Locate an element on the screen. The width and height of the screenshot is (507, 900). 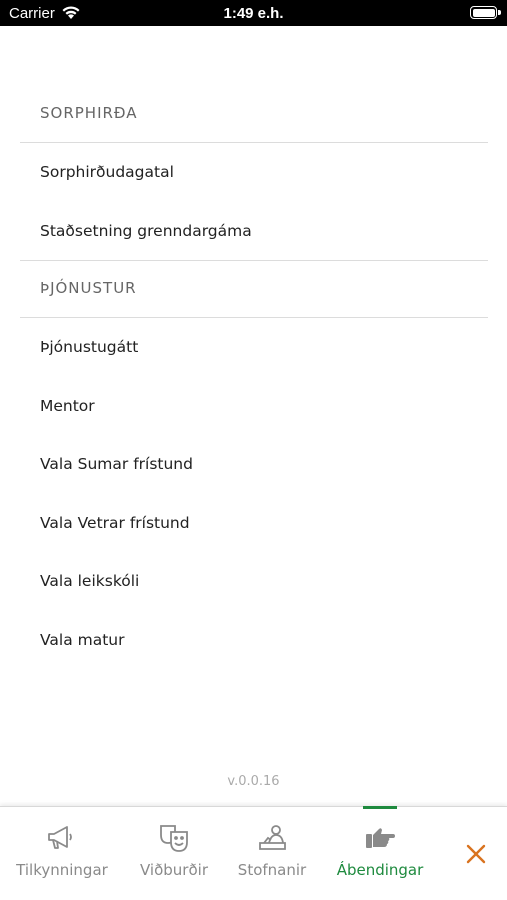
section-header: SORPHIRÐA is located at coordinates (254, 114).